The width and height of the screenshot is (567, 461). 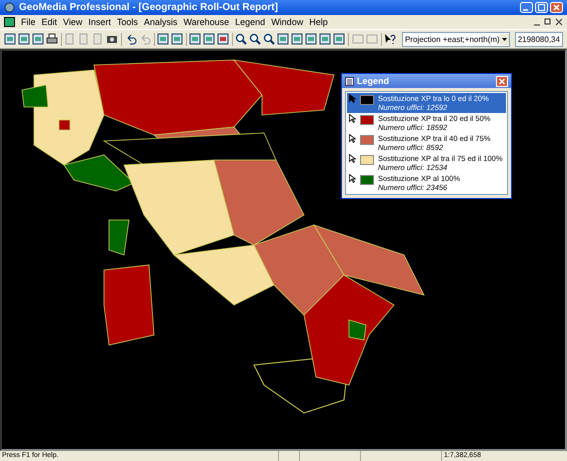 I want to click on menu-item: Help, so click(x=318, y=22).